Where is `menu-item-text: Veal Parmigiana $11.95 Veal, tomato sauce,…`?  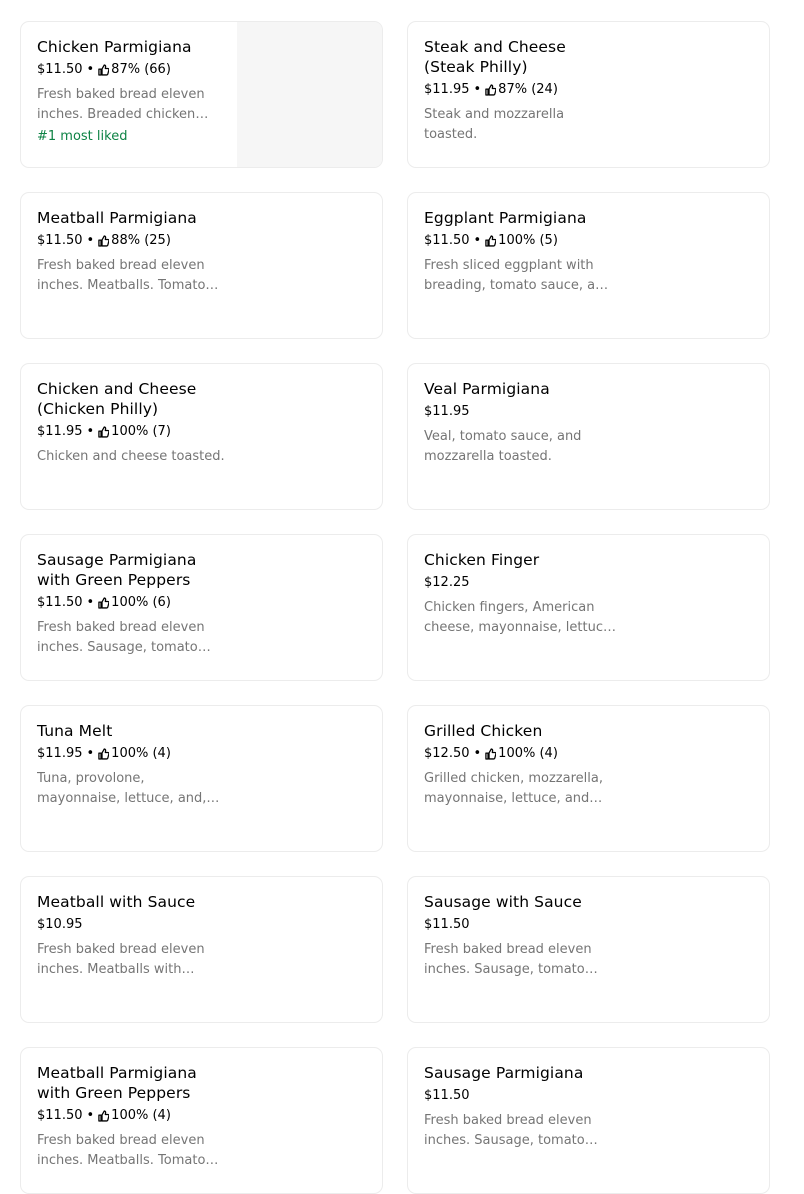 menu-item-text: Veal Parmigiana $11.95 Veal, tomato sauce,… is located at coordinates (520, 423).